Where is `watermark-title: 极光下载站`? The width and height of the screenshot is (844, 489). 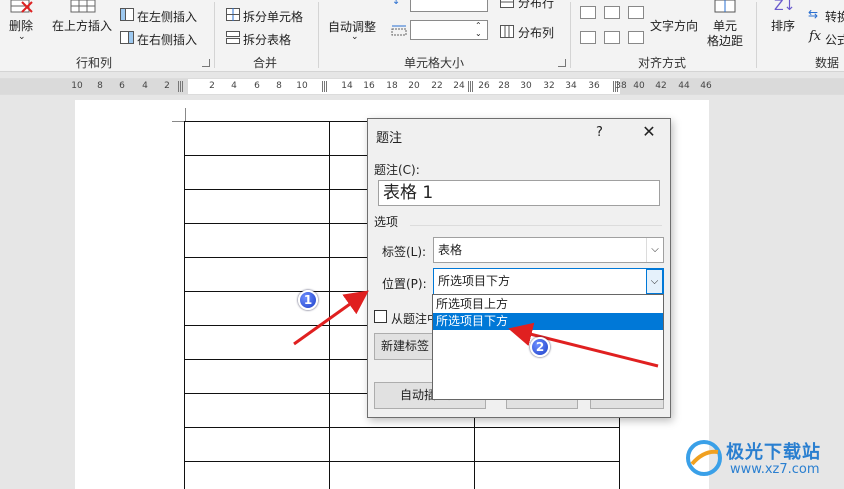 watermark-title: 极光下载站 is located at coordinates (773, 452).